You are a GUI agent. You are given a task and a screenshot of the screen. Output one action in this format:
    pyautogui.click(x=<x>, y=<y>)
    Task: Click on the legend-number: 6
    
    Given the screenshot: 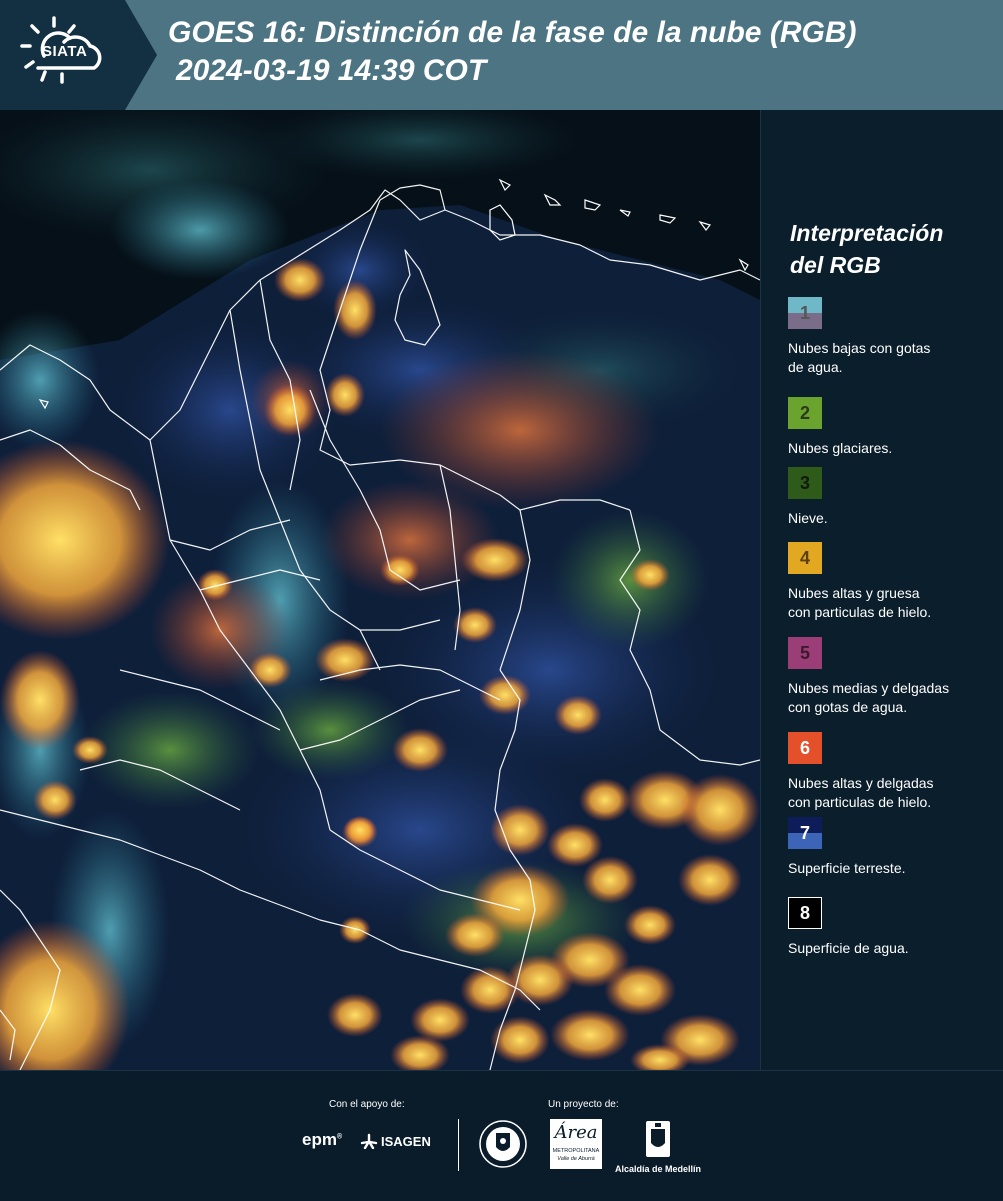 What is the action you would take?
    pyautogui.click(x=804, y=747)
    